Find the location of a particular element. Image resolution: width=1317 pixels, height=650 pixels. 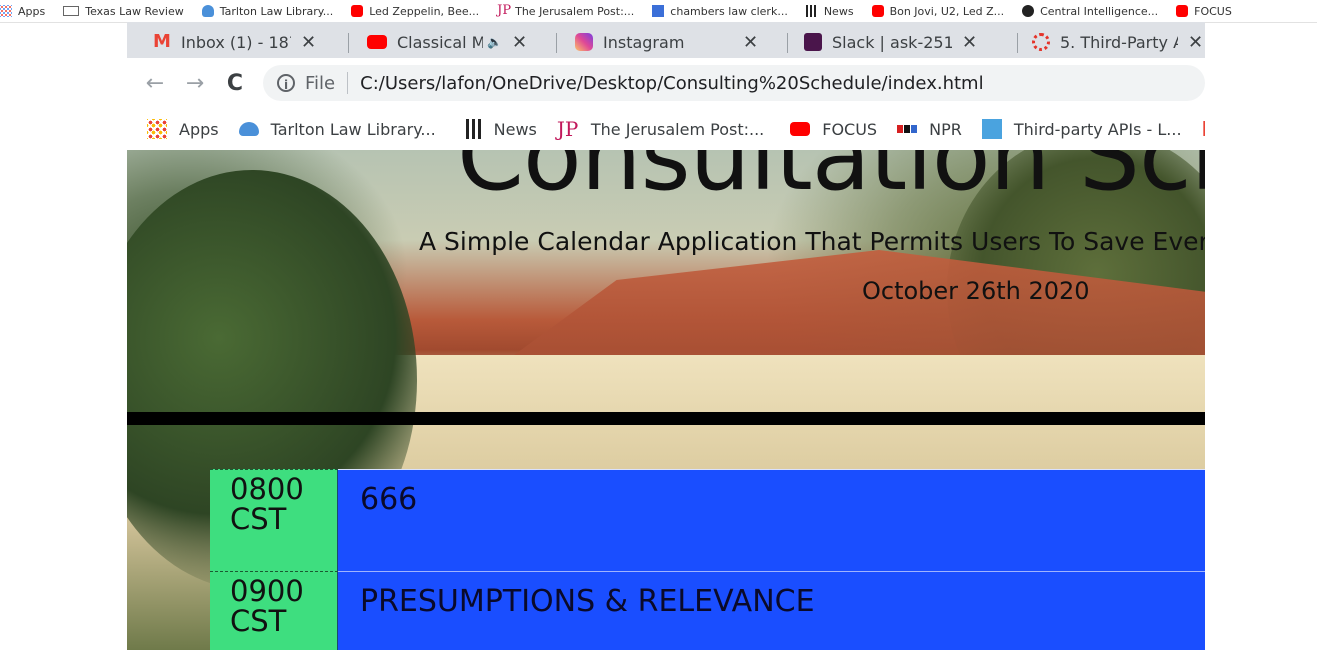

back-arrow-icon: ← is located at coordinates (155, 83).